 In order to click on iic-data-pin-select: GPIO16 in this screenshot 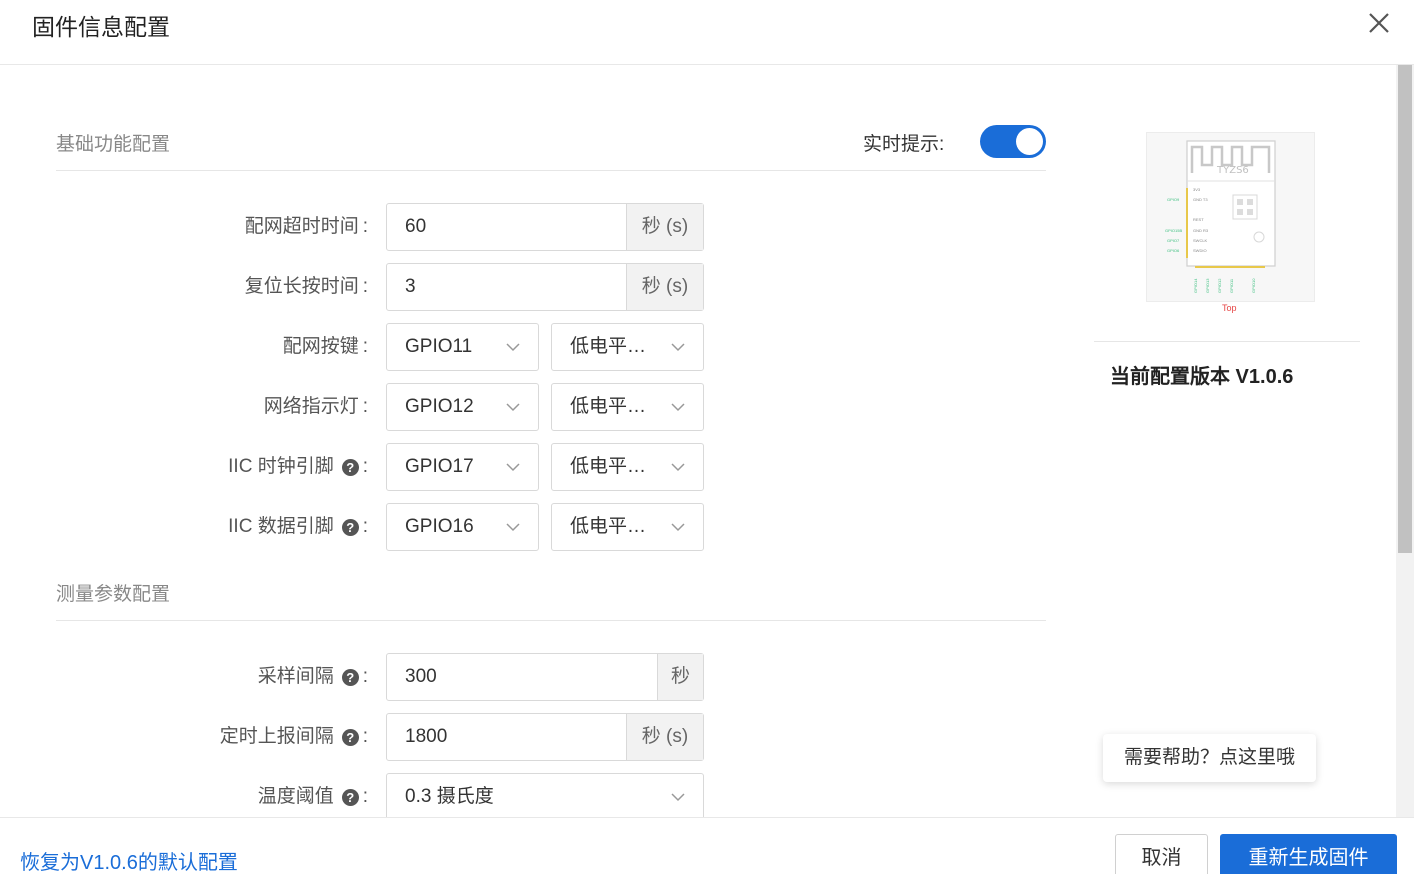, I will do `click(462, 527)`.